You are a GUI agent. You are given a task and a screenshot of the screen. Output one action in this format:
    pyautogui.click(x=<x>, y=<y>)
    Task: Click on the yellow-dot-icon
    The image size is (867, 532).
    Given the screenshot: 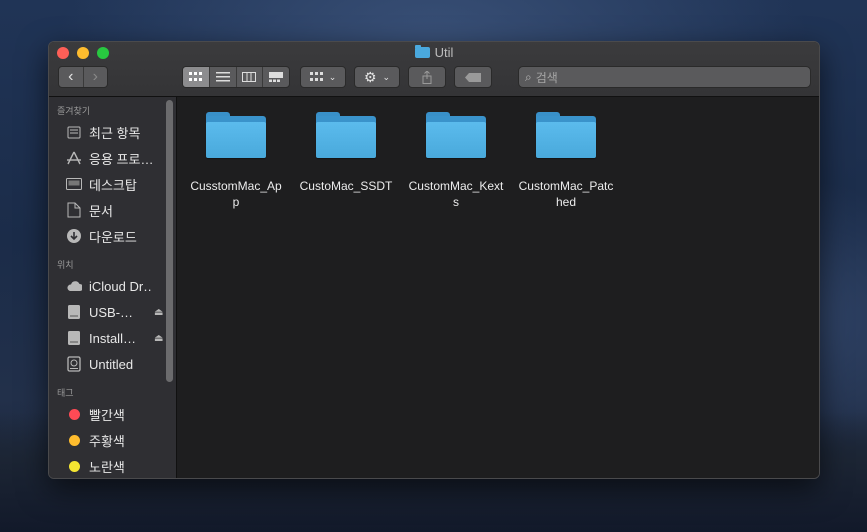 What is the action you would take?
    pyautogui.click(x=74, y=466)
    